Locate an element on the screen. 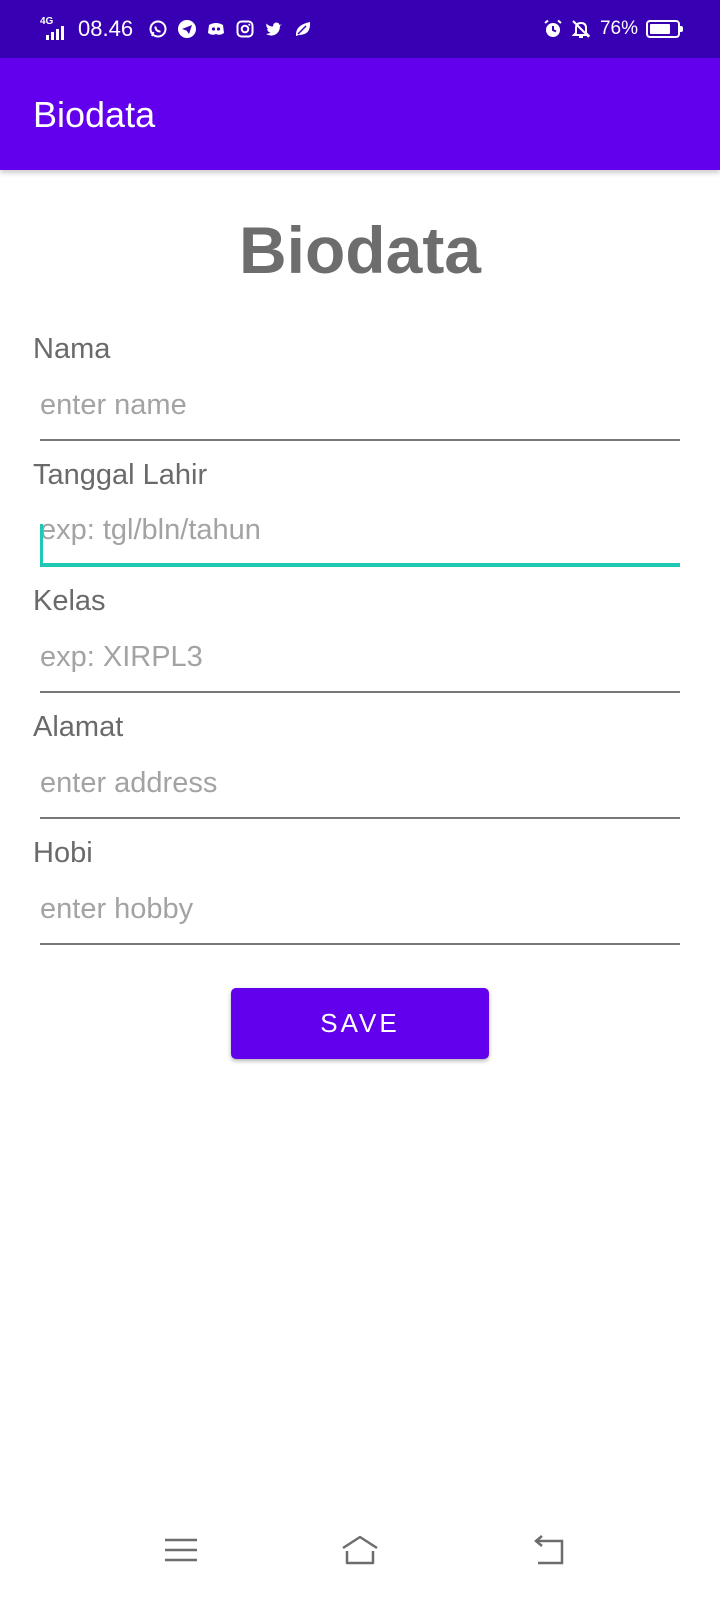 This screenshot has height=1600, width=720. alamat-label: Alamat is located at coordinates (78, 727).